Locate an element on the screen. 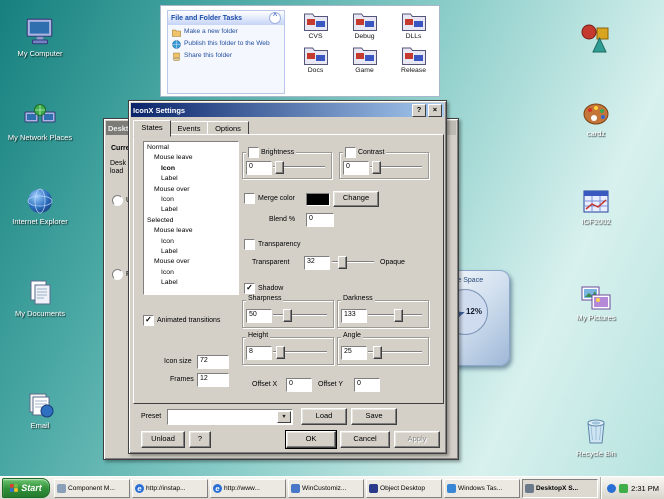 The height and width of the screenshot is (499, 664). height-value: 8 is located at coordinates (259, 353).